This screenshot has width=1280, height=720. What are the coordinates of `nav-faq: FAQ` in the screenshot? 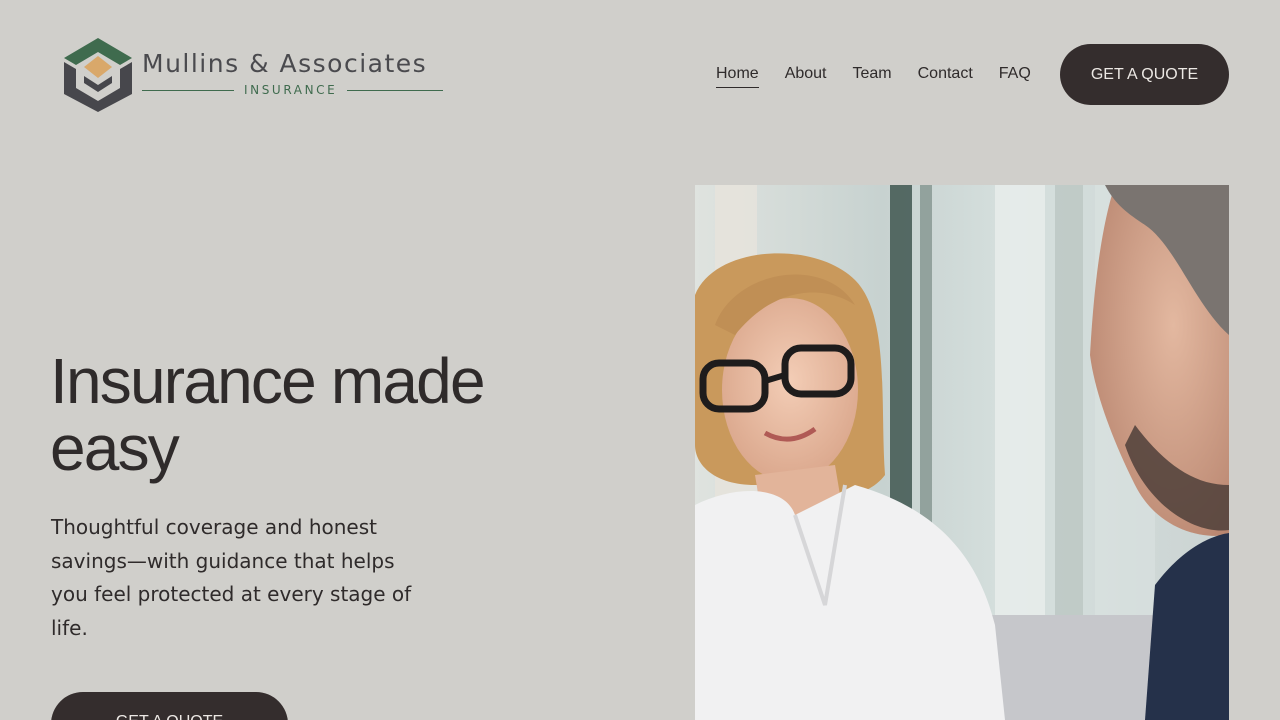 It's located at (1015, 76).